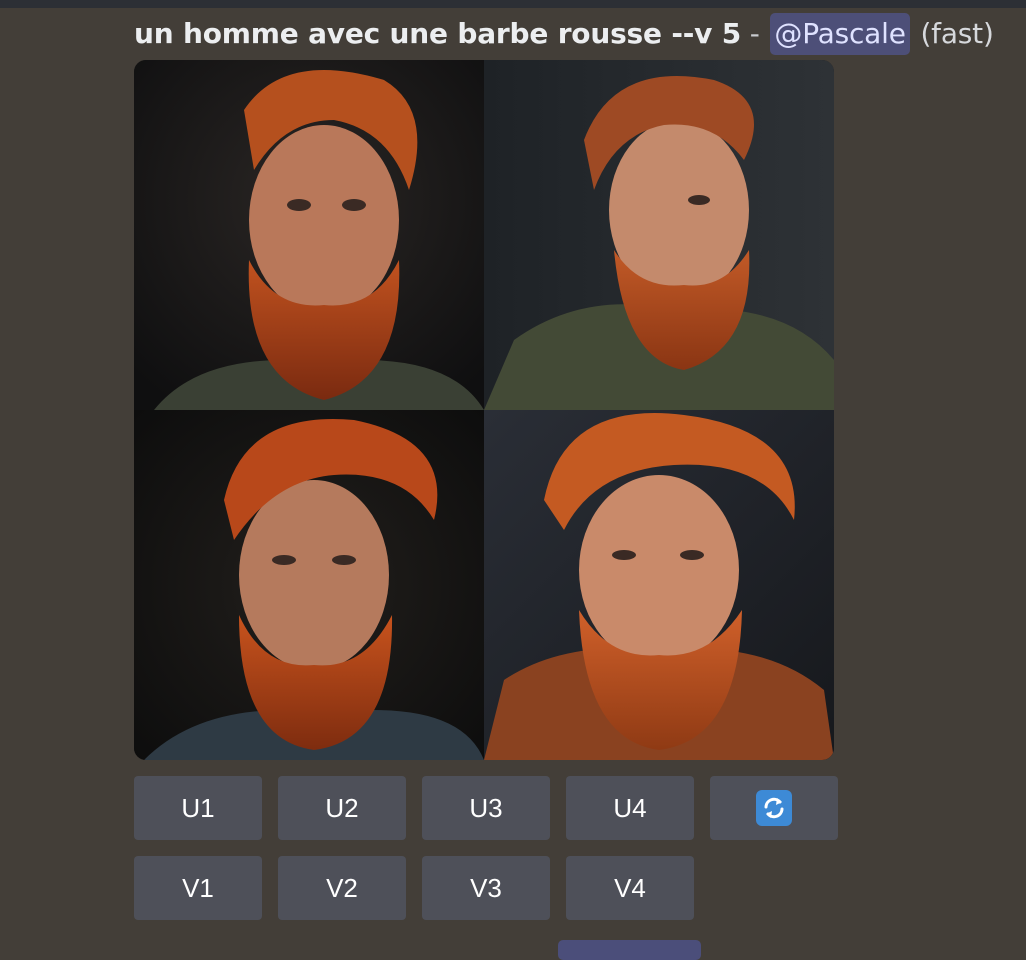 Image resolution: width=1026 pixels, height=960 pixels. I want to click on variation-button-4: V4, so click(630, 888).